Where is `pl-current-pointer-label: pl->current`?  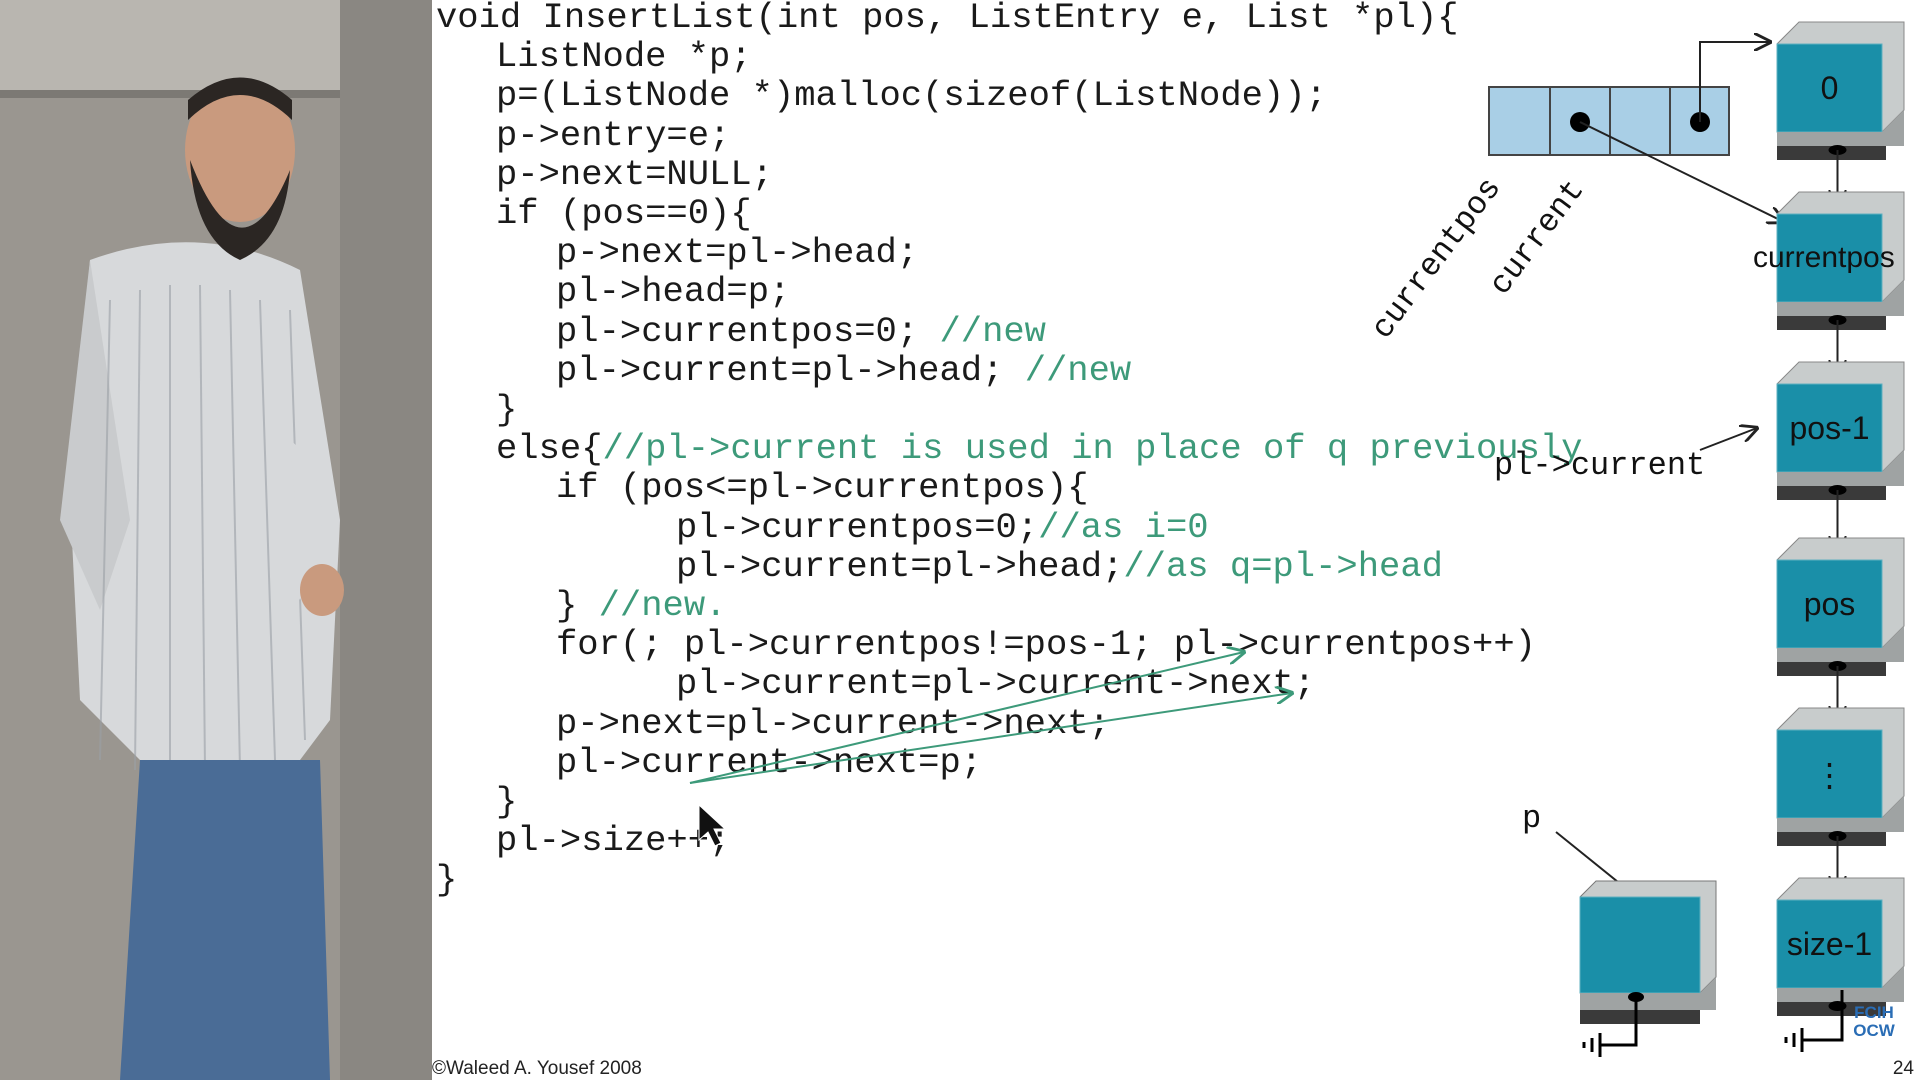
pl-current-pointer-label: pl->current is located at coordinates (1600, 465).